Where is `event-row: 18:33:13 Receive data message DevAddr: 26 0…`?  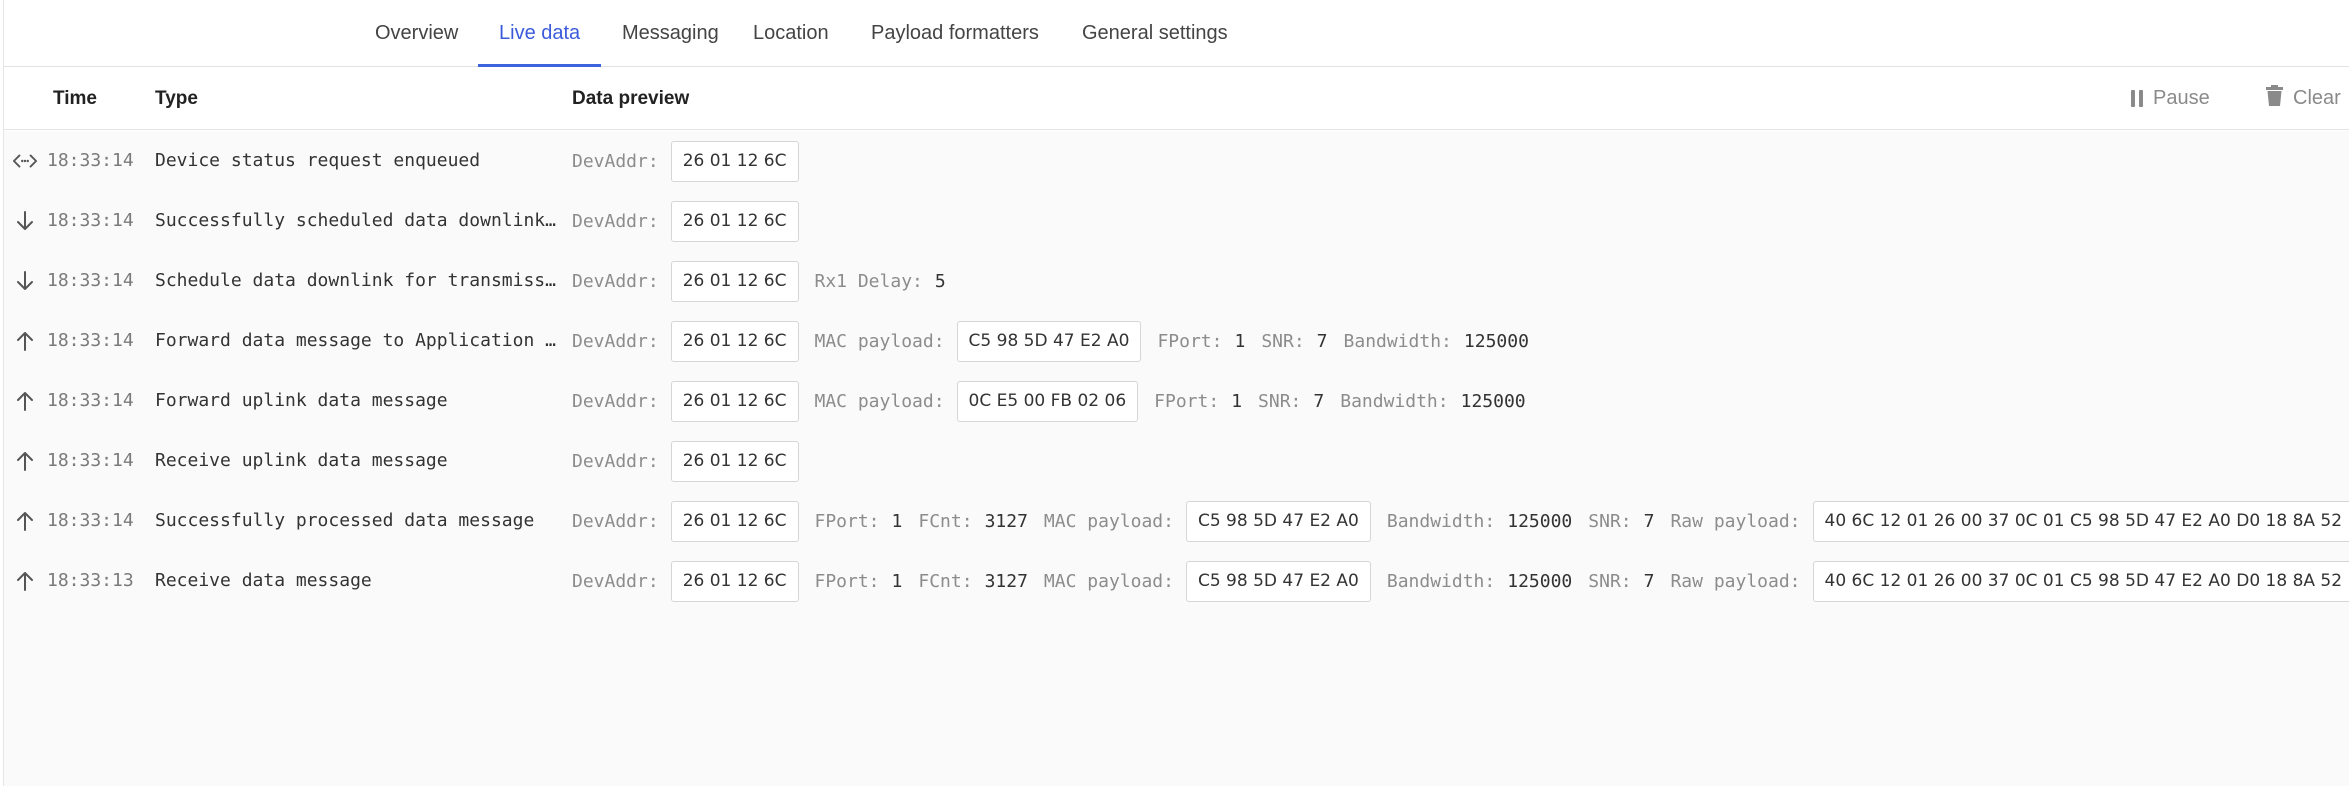 event-row: 18:33:13 Receive data message DevAddr: 26 0… is located at coordinates (1176, 581).